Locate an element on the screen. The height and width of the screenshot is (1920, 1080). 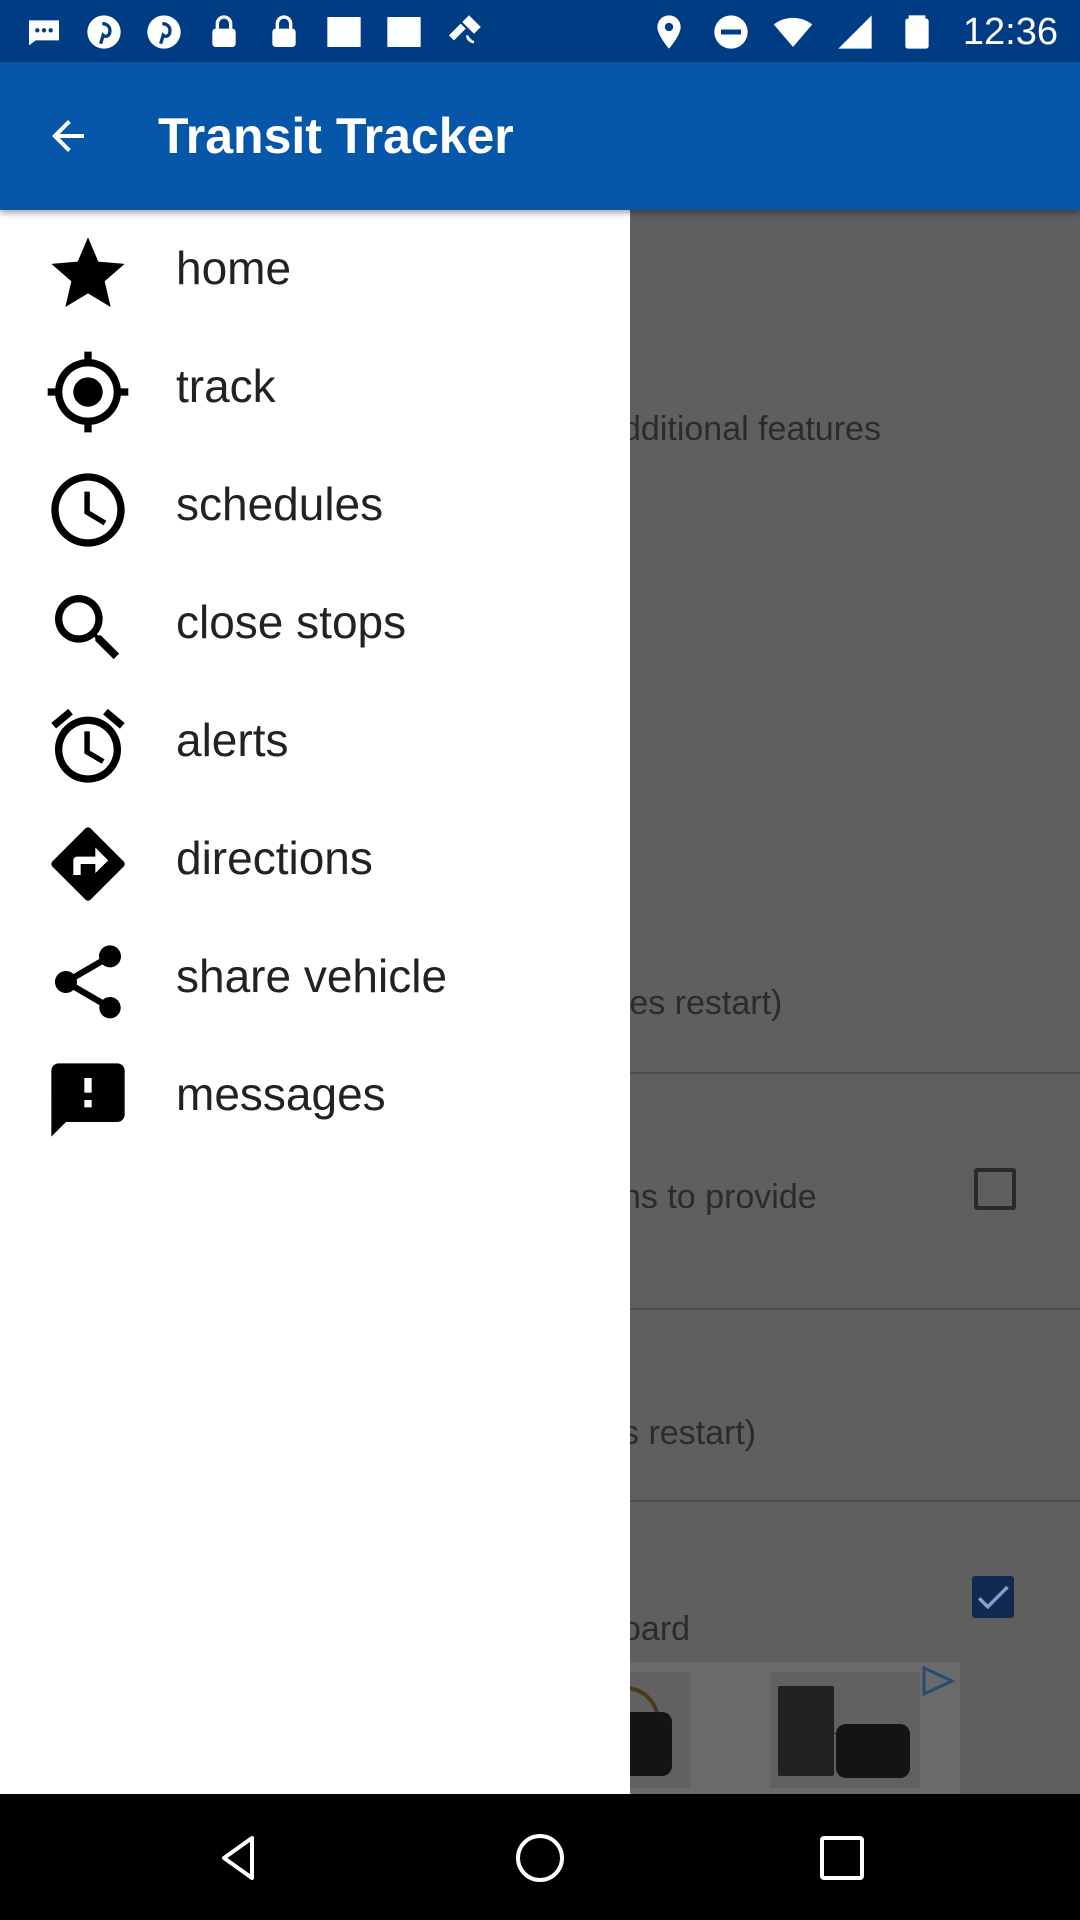
search-icon is located at coordinates (88, 628).